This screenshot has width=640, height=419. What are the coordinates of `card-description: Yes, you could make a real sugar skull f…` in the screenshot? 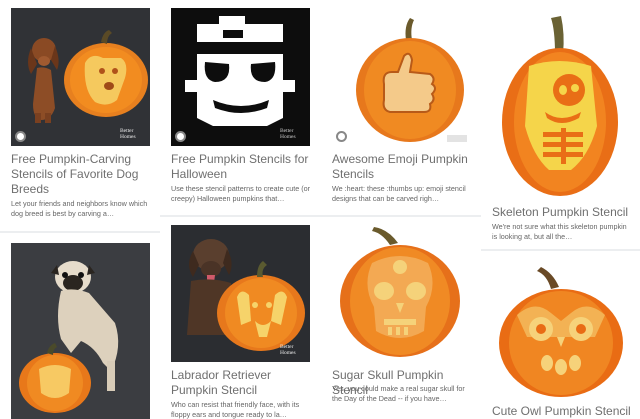 It's located at (398, 393).